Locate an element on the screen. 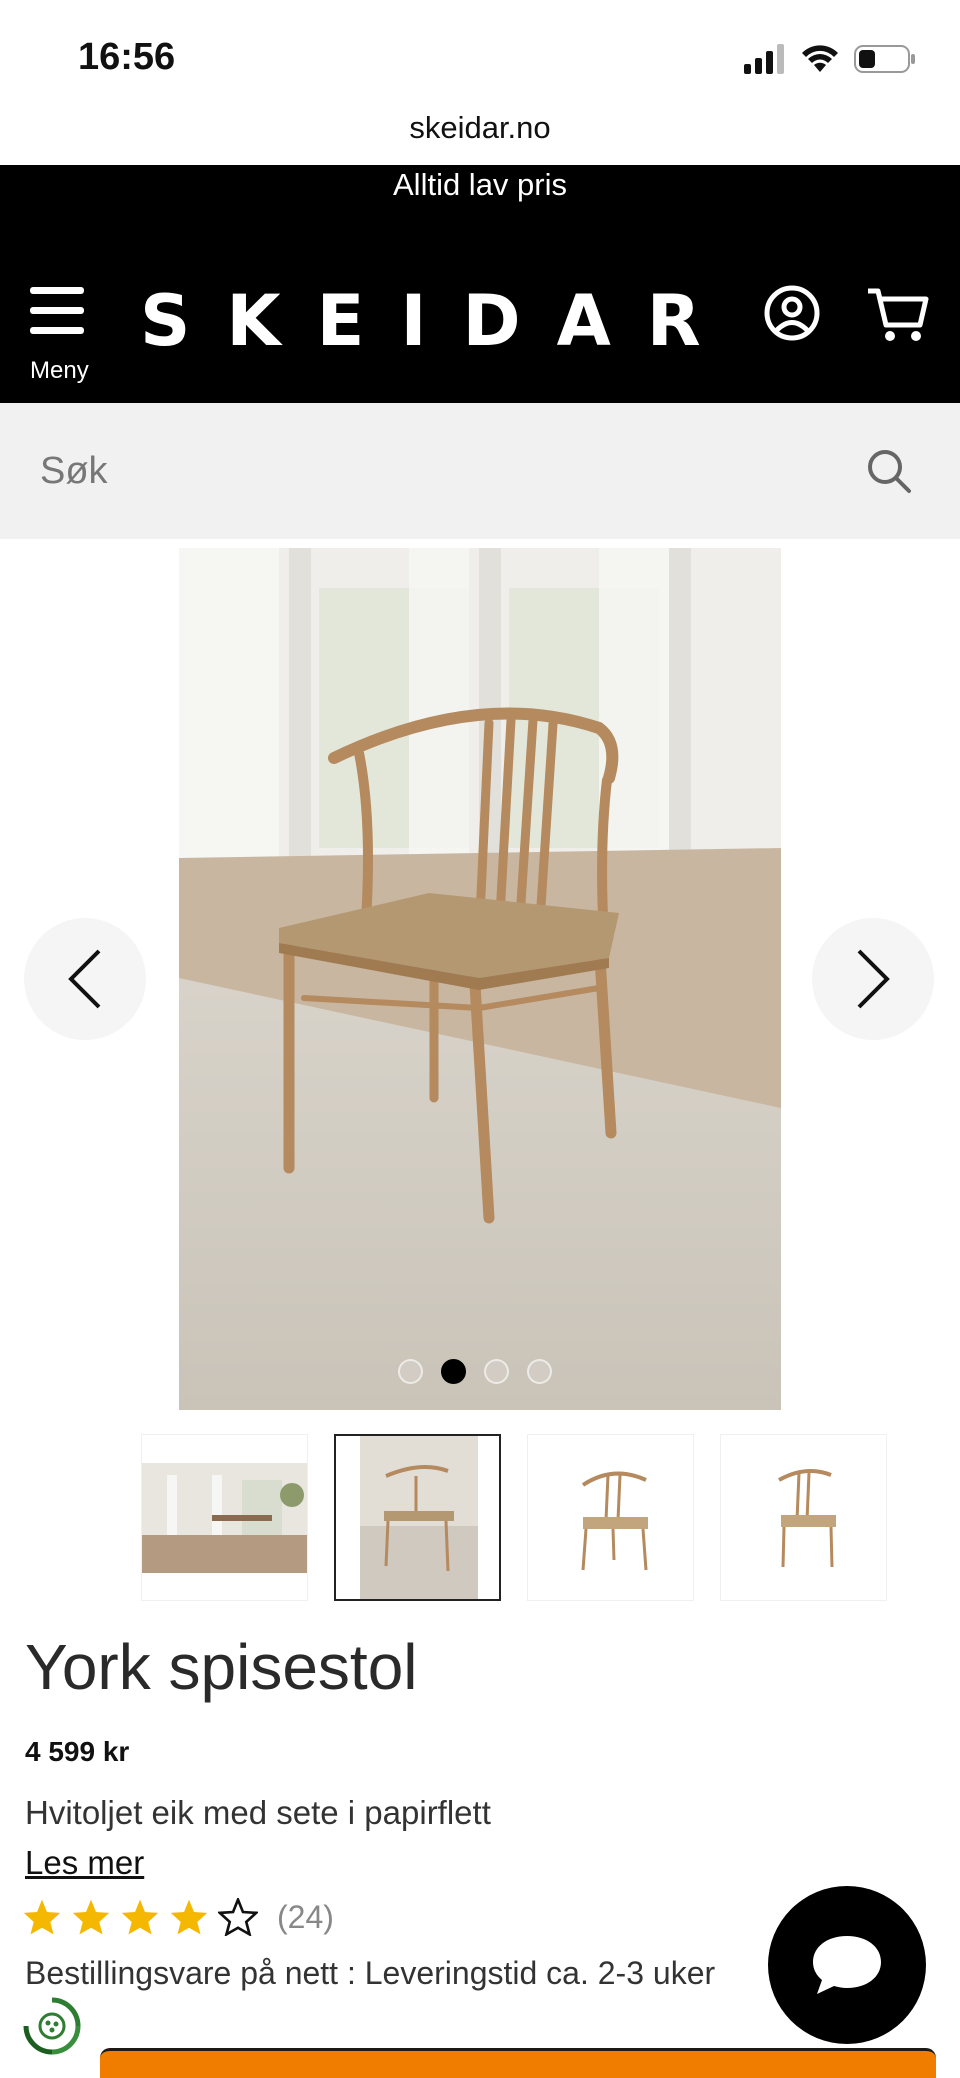 This screenshot has width=960, height=2078. status-time: 16:56 is located at coordinates (127, 57).